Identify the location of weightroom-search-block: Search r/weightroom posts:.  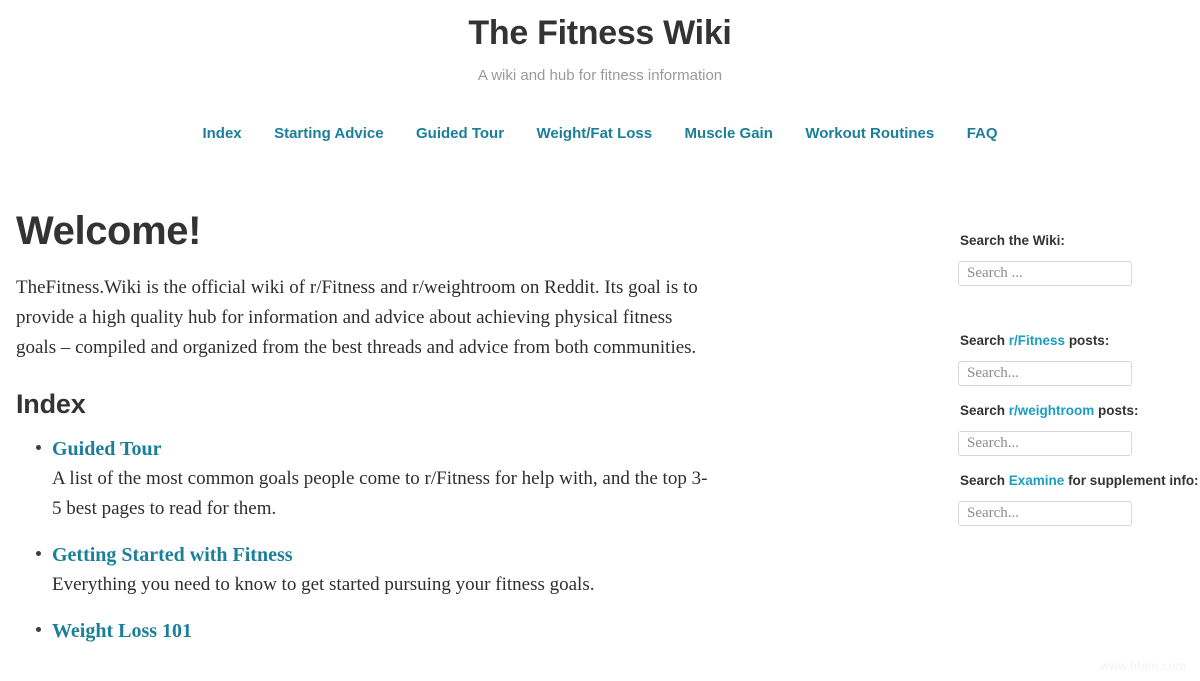
(1073, 429).